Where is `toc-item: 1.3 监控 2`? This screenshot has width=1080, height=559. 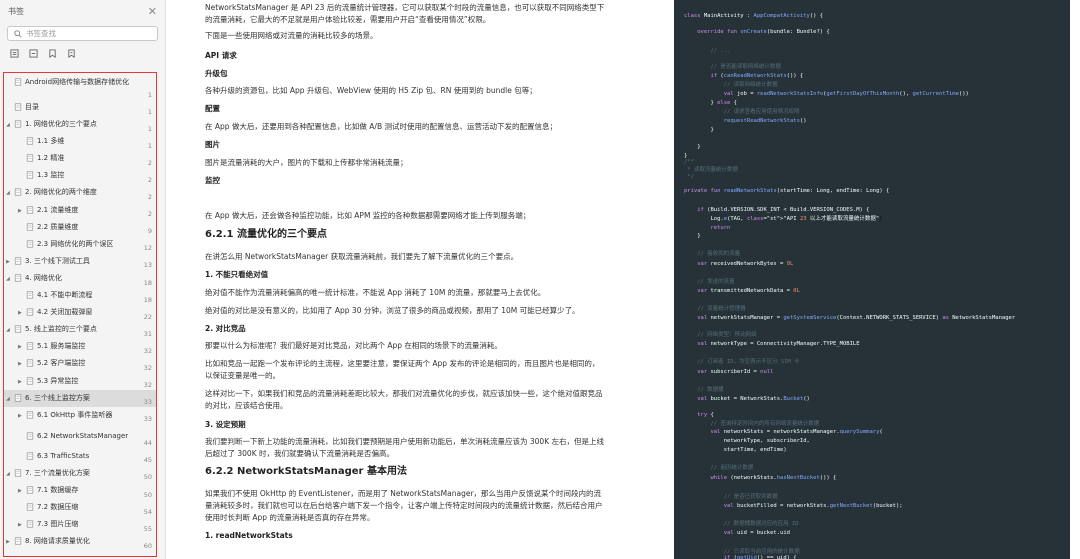
toc-item: 1.3 监控 2 is located at coordinates (80, 175).